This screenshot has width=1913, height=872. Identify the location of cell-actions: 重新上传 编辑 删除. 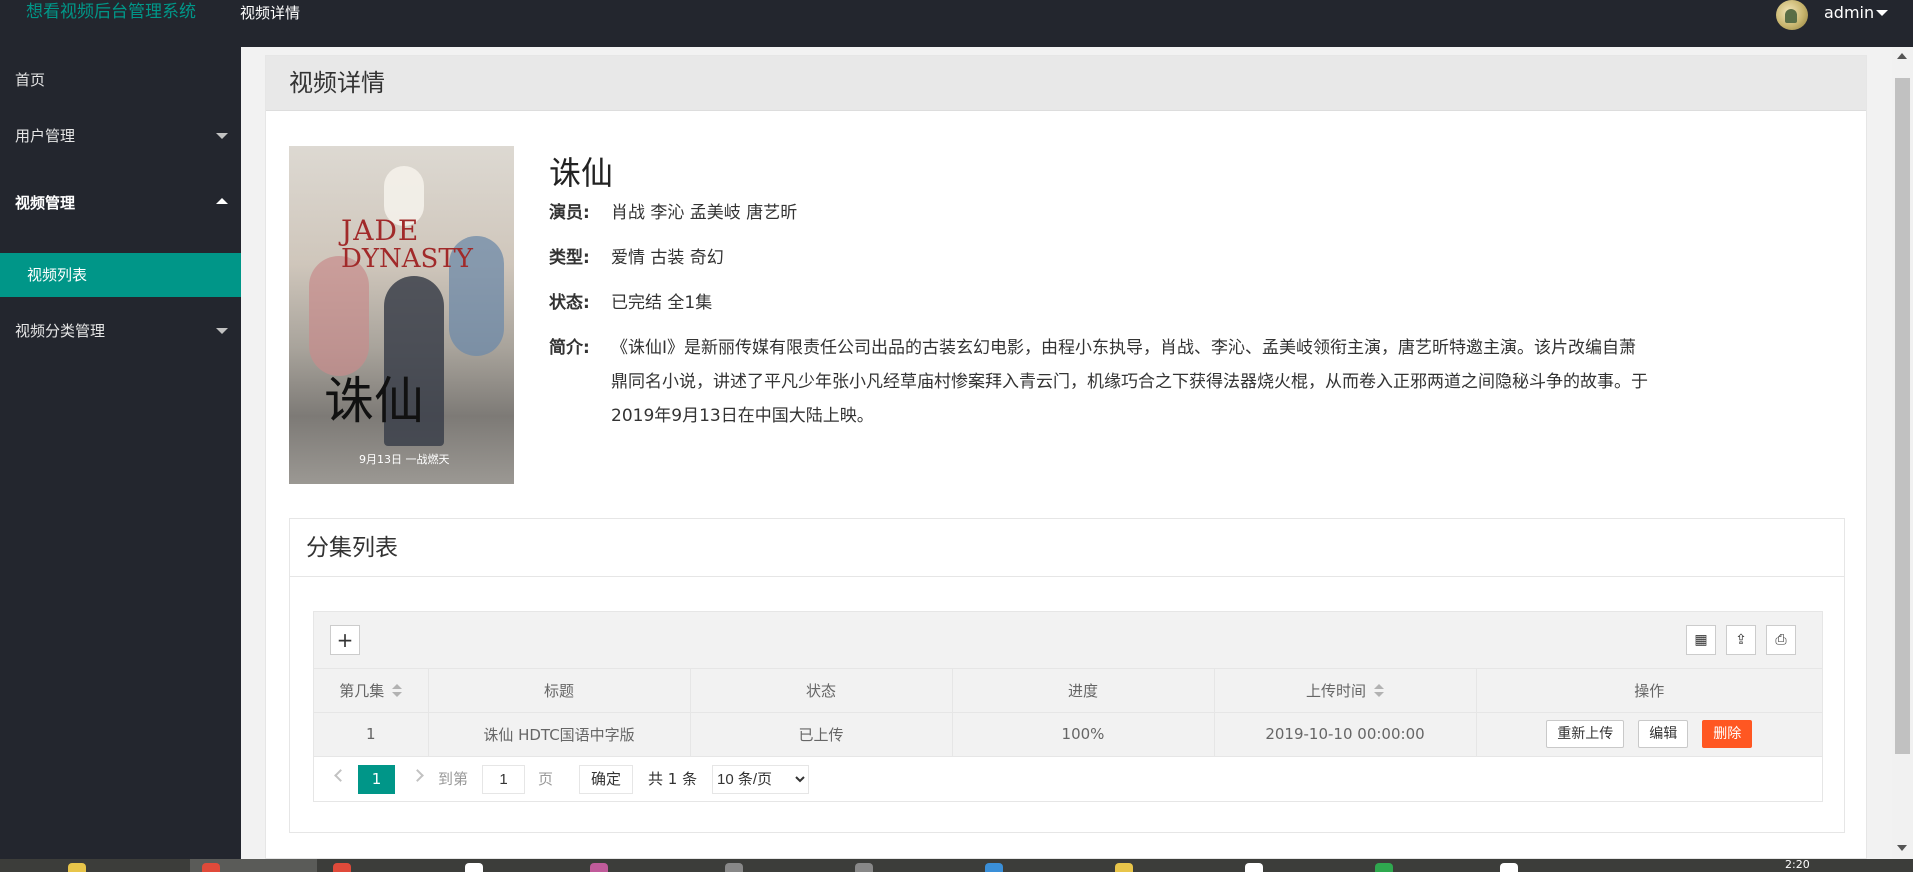
(1649, 734).